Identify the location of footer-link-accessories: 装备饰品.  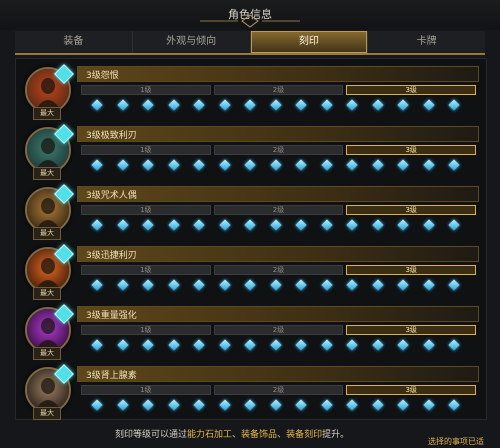
(259, 435).